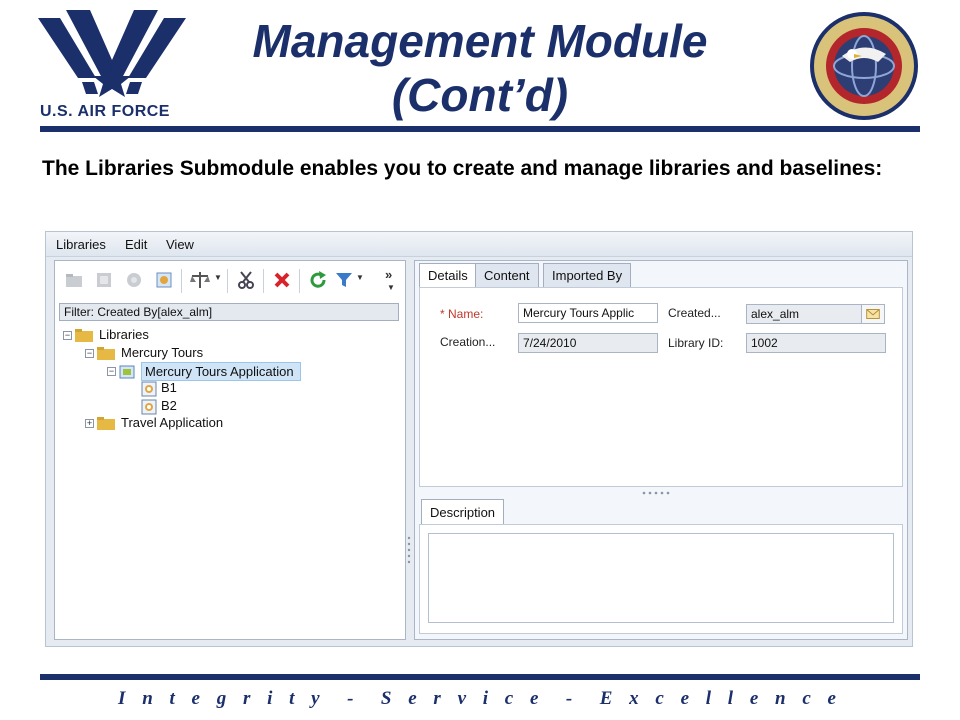  I want to click on library-id-label: Library ID:, so click(696, 343).